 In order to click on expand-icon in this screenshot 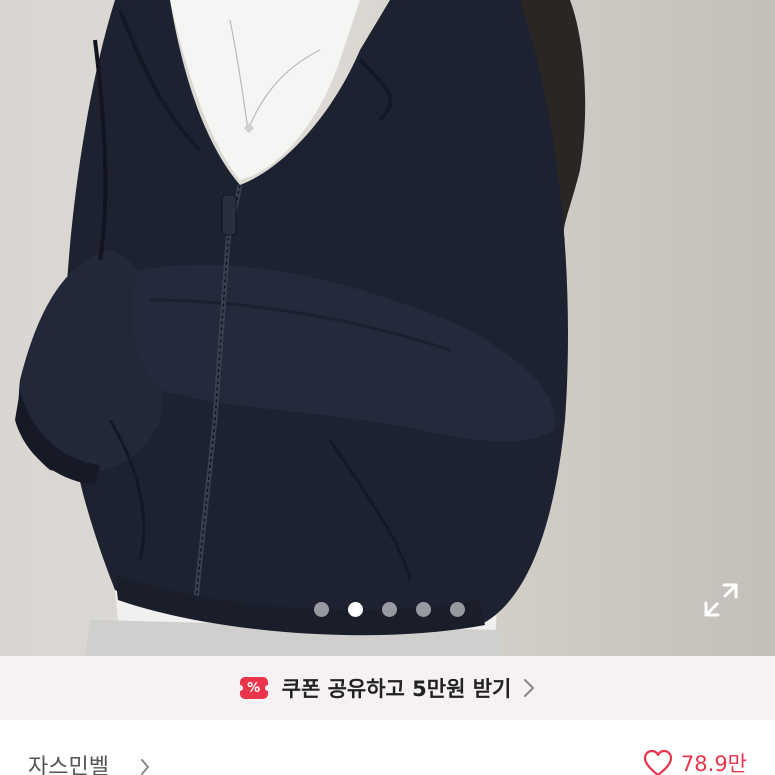, I will do `click(721, 600)`.